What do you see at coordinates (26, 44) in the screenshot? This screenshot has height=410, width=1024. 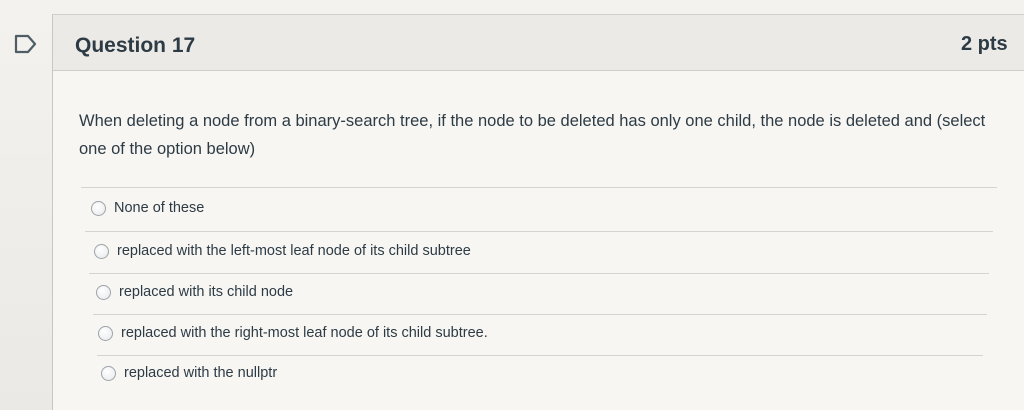 I see `flag-question-icon` at bounding box center [26, 44].